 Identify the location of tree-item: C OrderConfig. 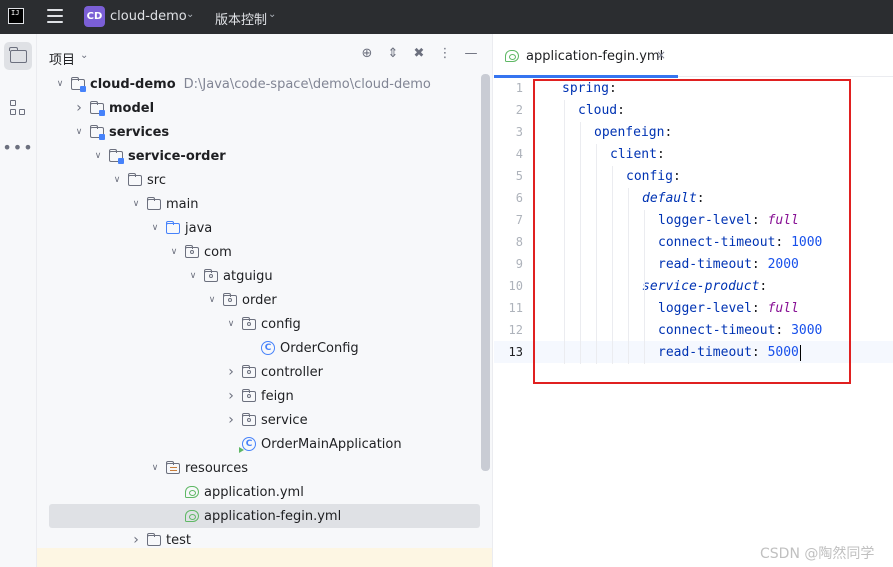
(259, 348).